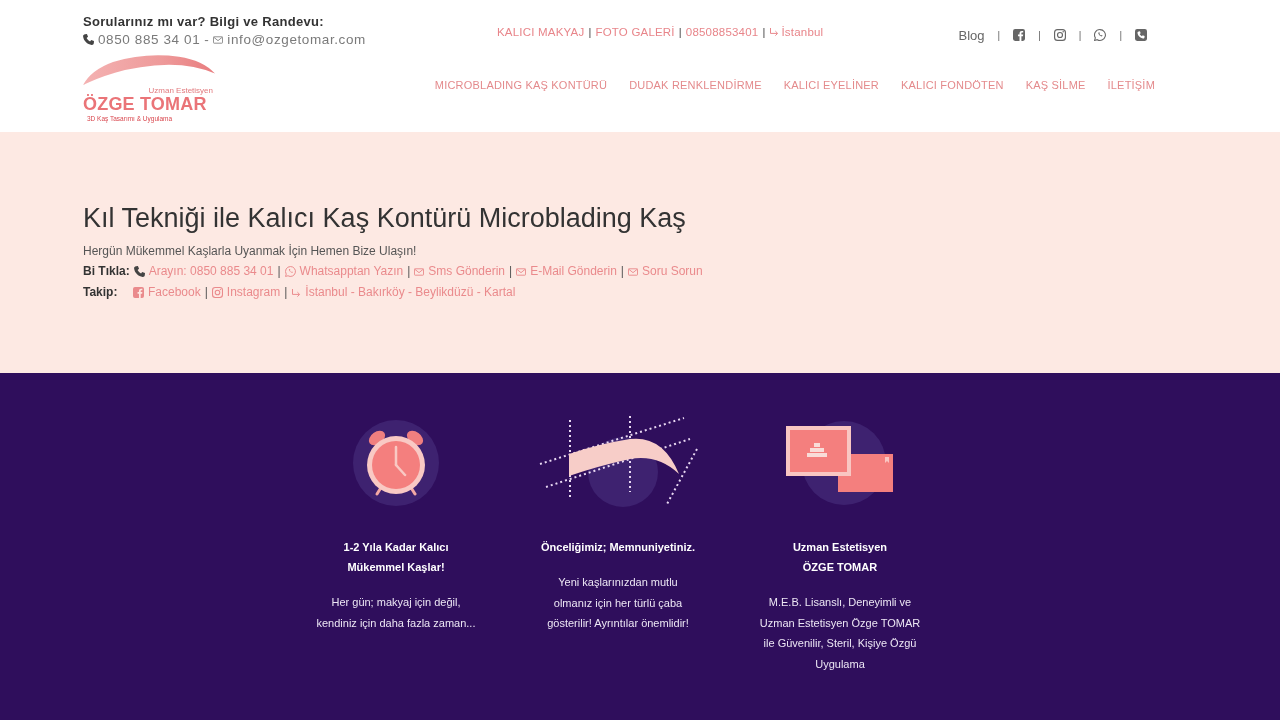 The image size is (1280, 720). What do you see at coordinates (180, 90) in the screenshot?
I see `logo-subtitle: Uzman Estetisyen` at bounding box center [180, 90].